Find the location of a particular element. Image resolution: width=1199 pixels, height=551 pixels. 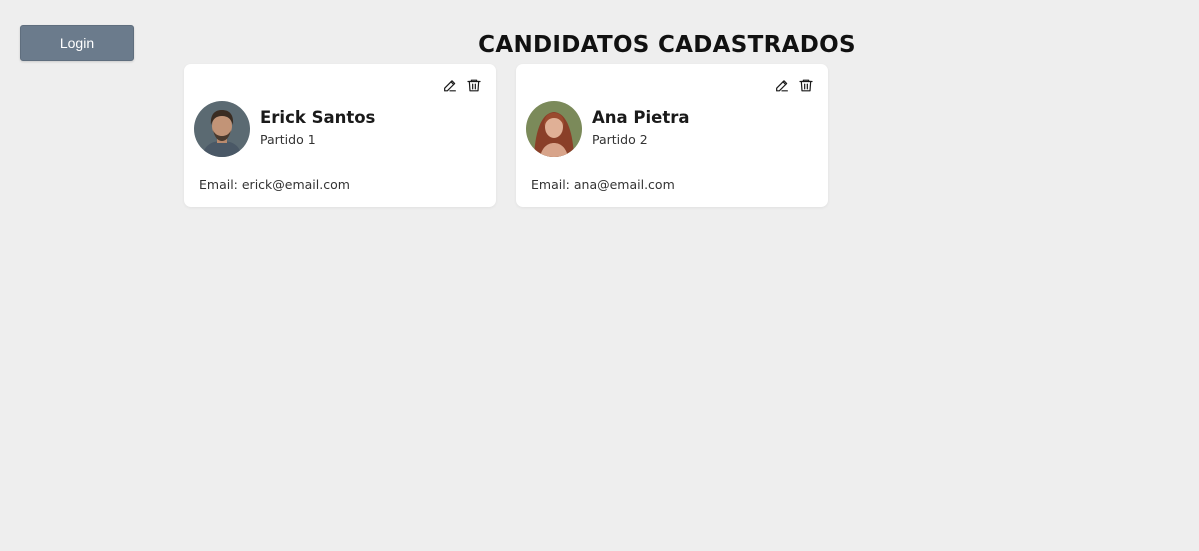

page-title: CANDIDATOS CADASTRADOS is located at coordinates (667, 45).